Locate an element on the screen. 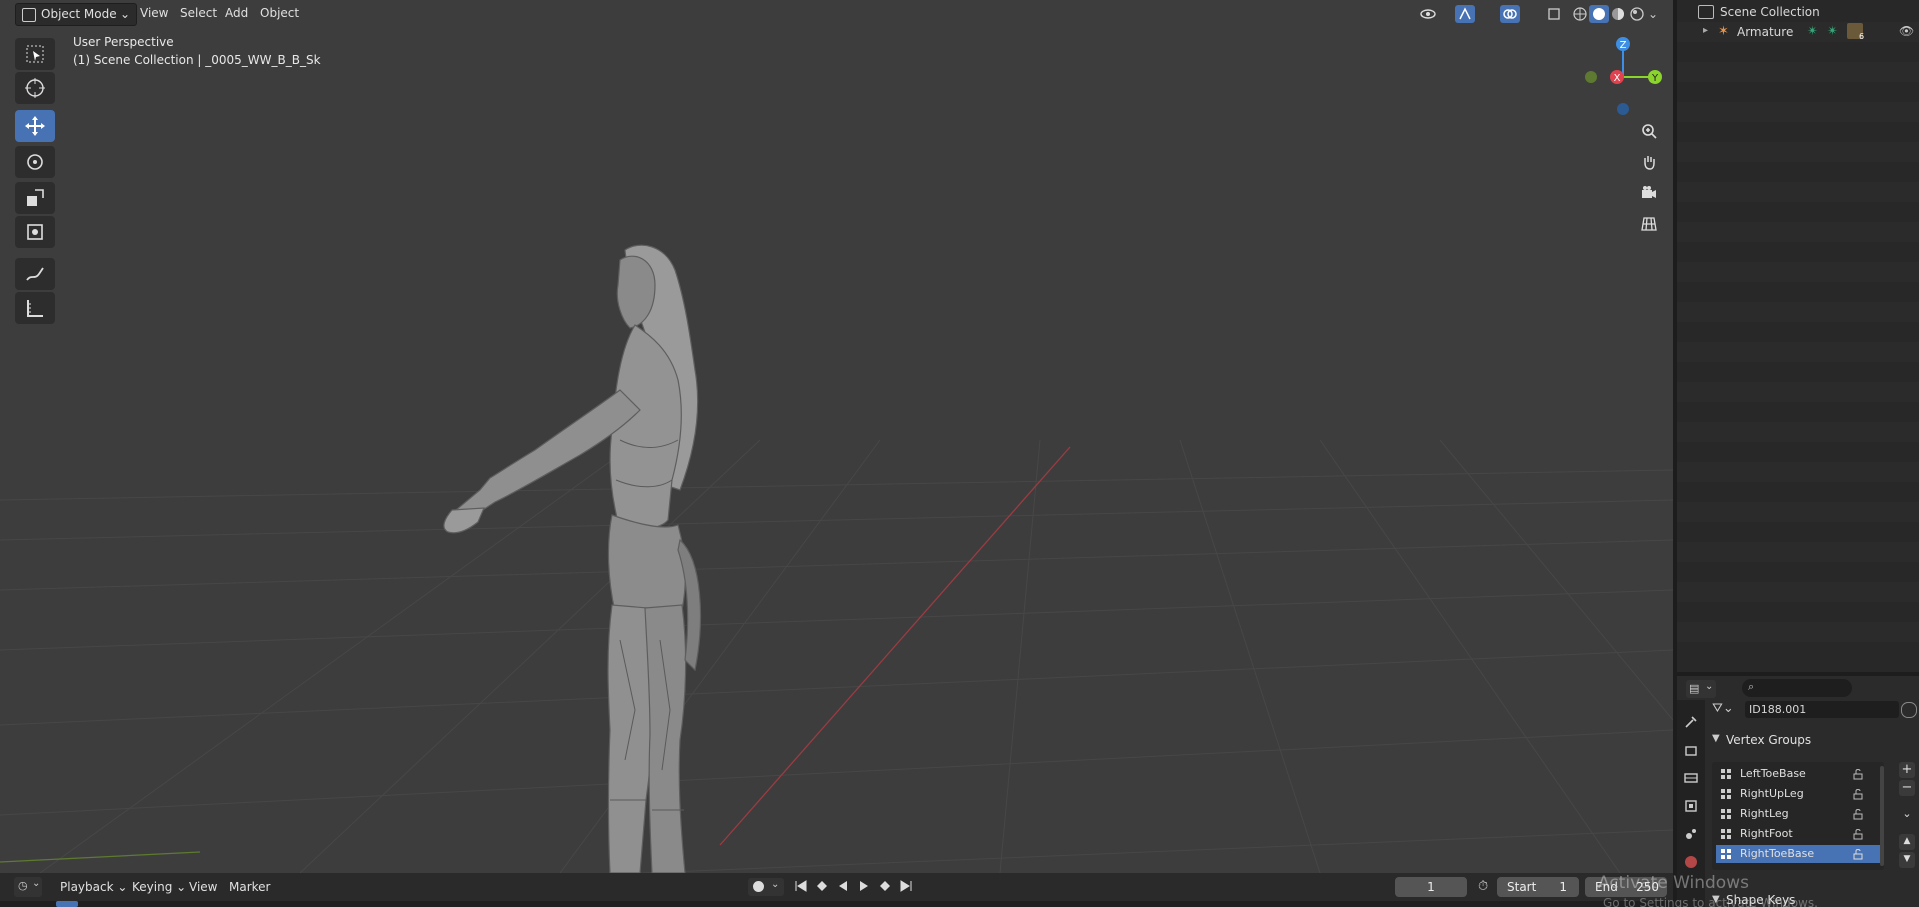 The height and width of the screenshot is (907, 1919). bone-data-icon: ✴ is located at coordinates (1832, 31).